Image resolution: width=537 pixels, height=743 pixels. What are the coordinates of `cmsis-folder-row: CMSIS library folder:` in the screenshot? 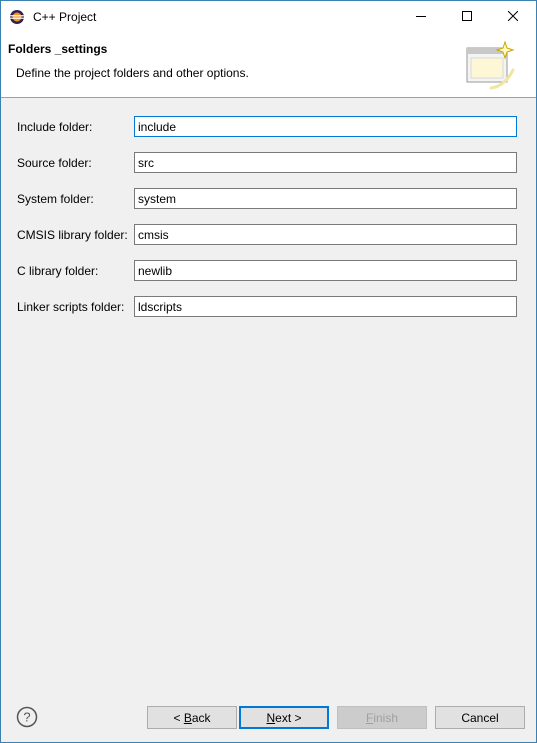 It's located at (268, 235).